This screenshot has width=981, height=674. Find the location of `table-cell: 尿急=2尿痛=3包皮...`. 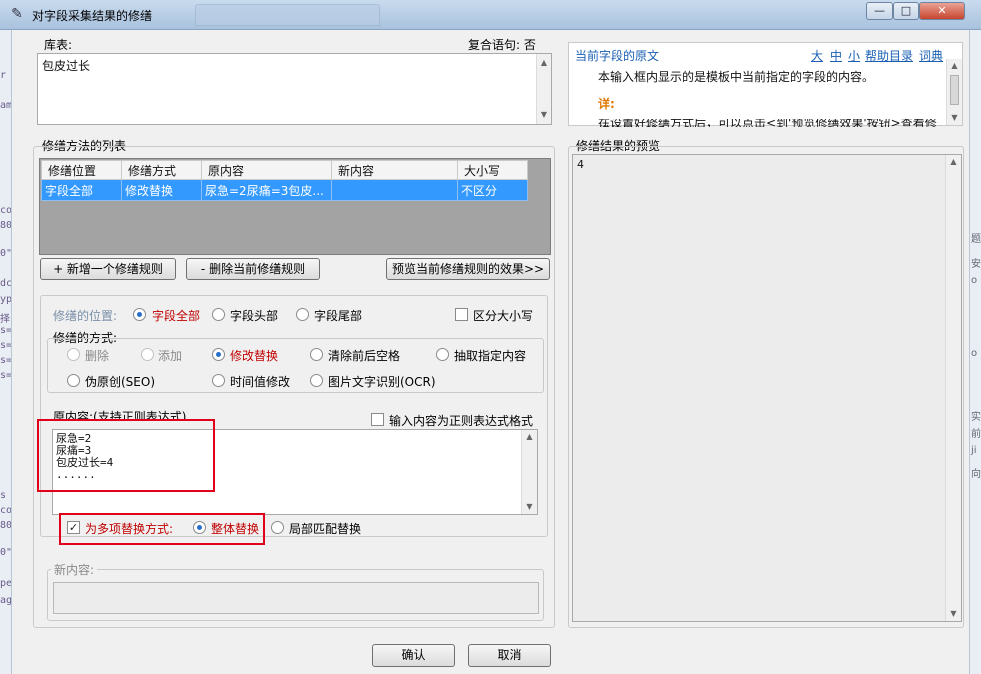

table-cell: 尿急=2尿痛=3包皮... is located at coordinates (266, 190).